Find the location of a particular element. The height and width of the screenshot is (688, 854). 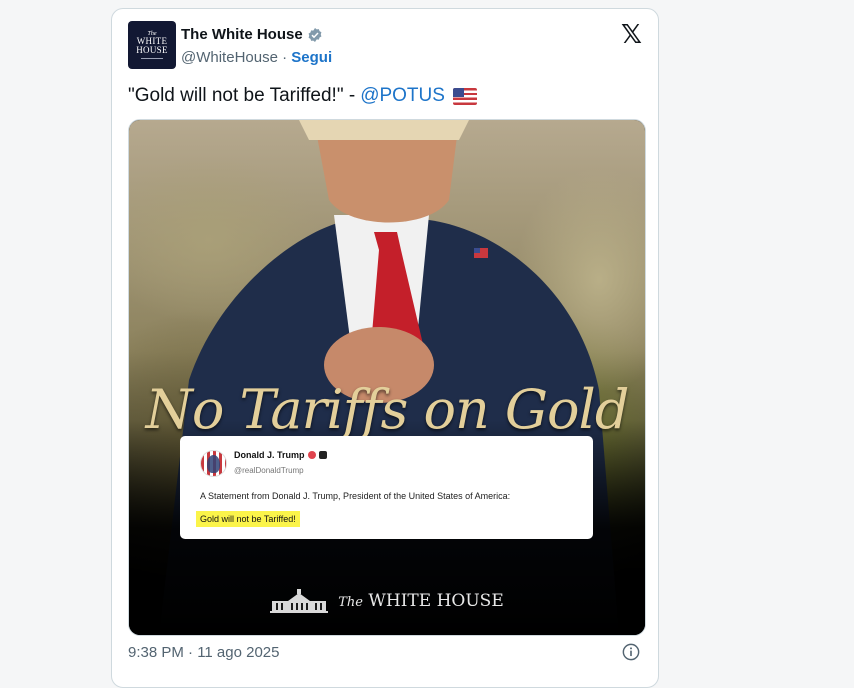

tweet-text: "Gold will not be Tariffed!" - @POTUS is located at coordinates (302, 96).